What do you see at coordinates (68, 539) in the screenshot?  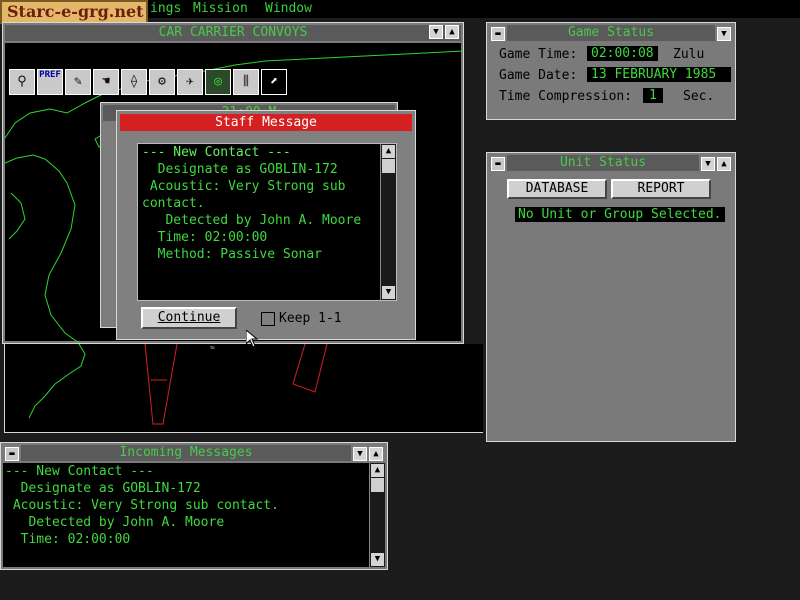 I see `incoming-message-line: Time: 02:00:00` at bounding box center [68, 539].